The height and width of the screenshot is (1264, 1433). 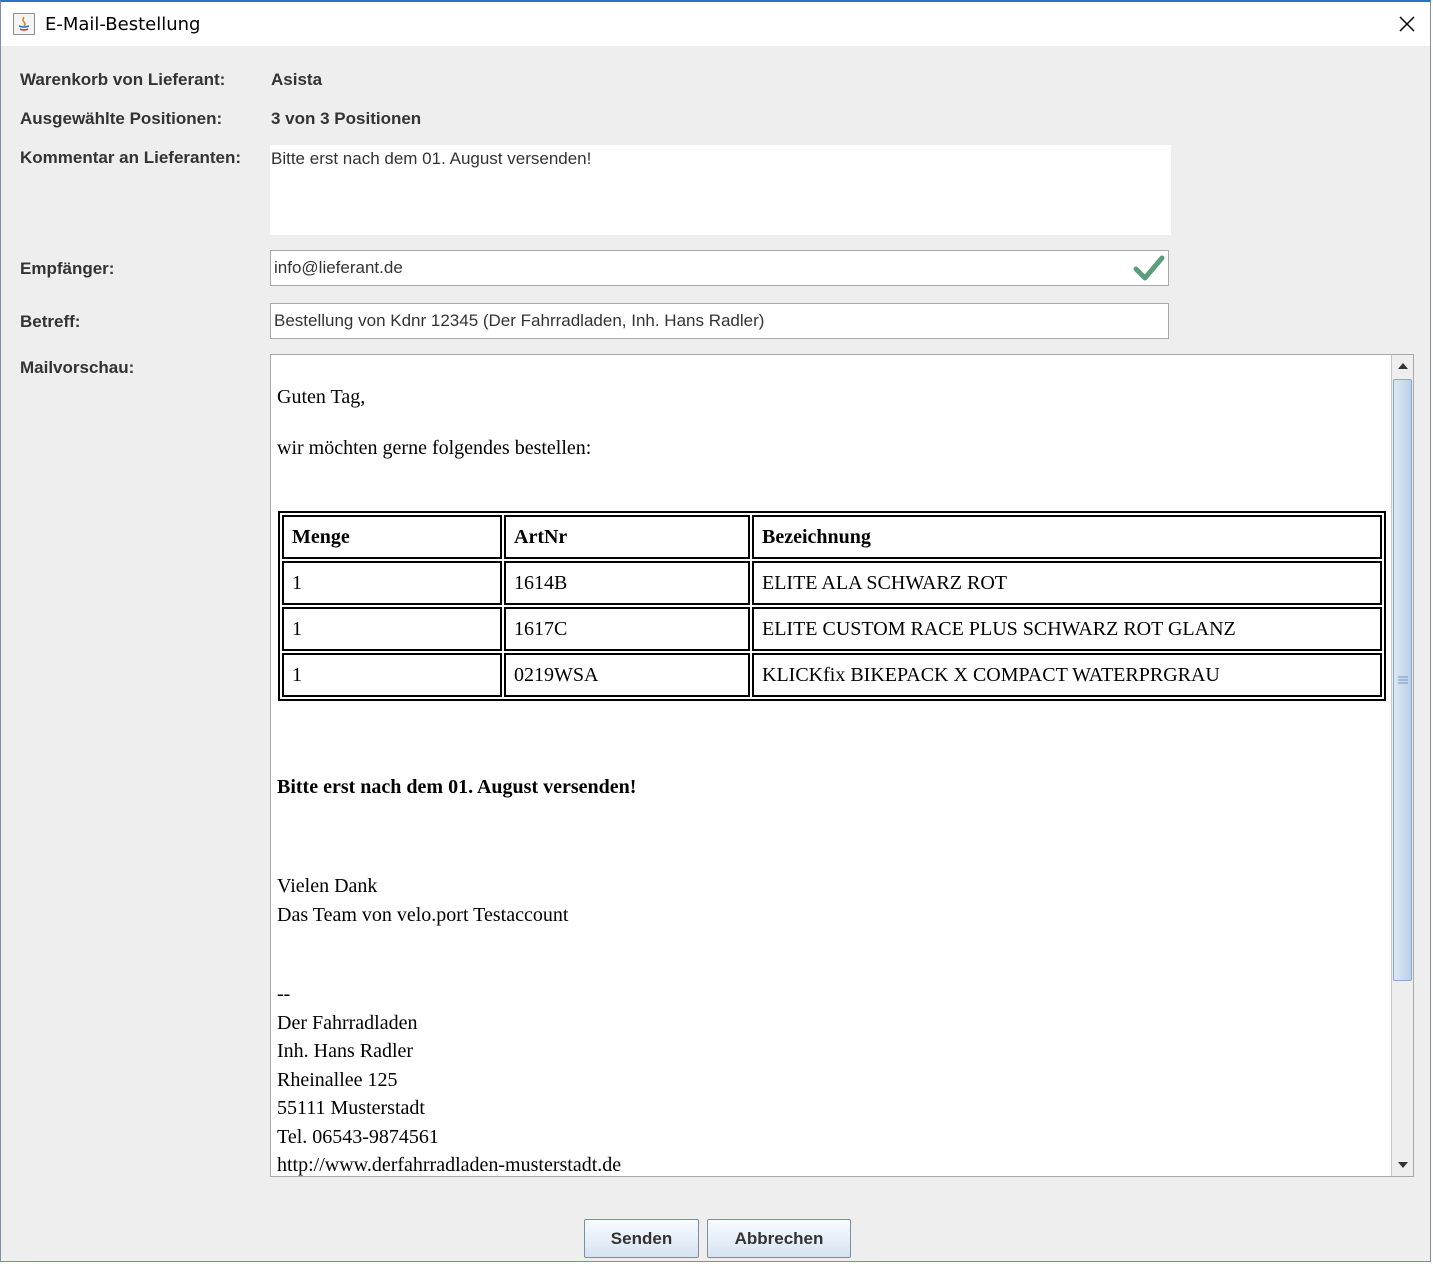 I want to click on subject-label: Betreff:, so click(x=50, y=321).